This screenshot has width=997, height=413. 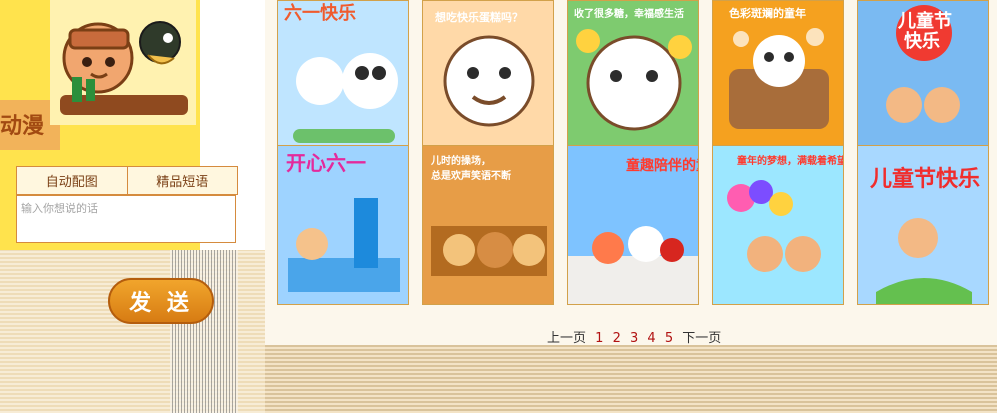 I want to click on page-5-link: 5, so click(x=669, y=338).